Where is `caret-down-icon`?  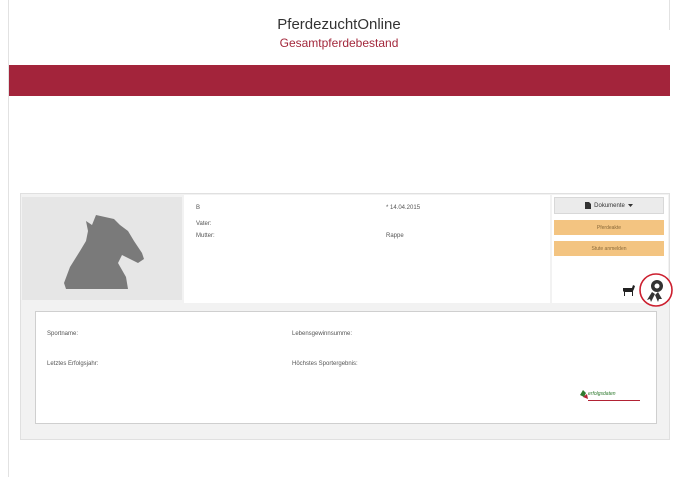 caret-down-icon is located at coordinates (630, 205).